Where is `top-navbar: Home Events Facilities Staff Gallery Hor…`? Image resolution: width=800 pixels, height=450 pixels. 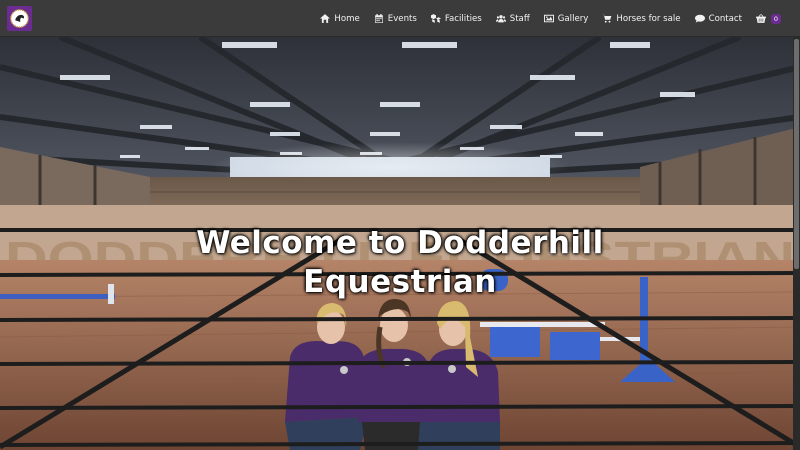
top-navbar: Home Events Facilities Staff Gallery Hor… is located at coordinates (400, 18).